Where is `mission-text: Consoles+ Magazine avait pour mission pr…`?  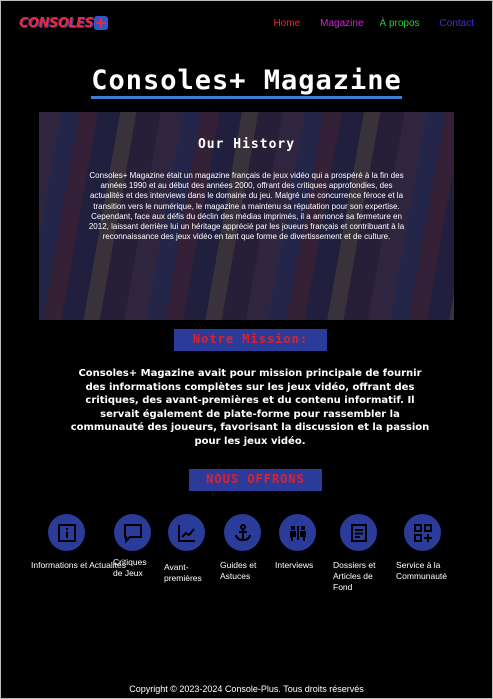 mission-text: Consoles+ Magazine avait pour mission pr… is located at coordinates (250, 407).